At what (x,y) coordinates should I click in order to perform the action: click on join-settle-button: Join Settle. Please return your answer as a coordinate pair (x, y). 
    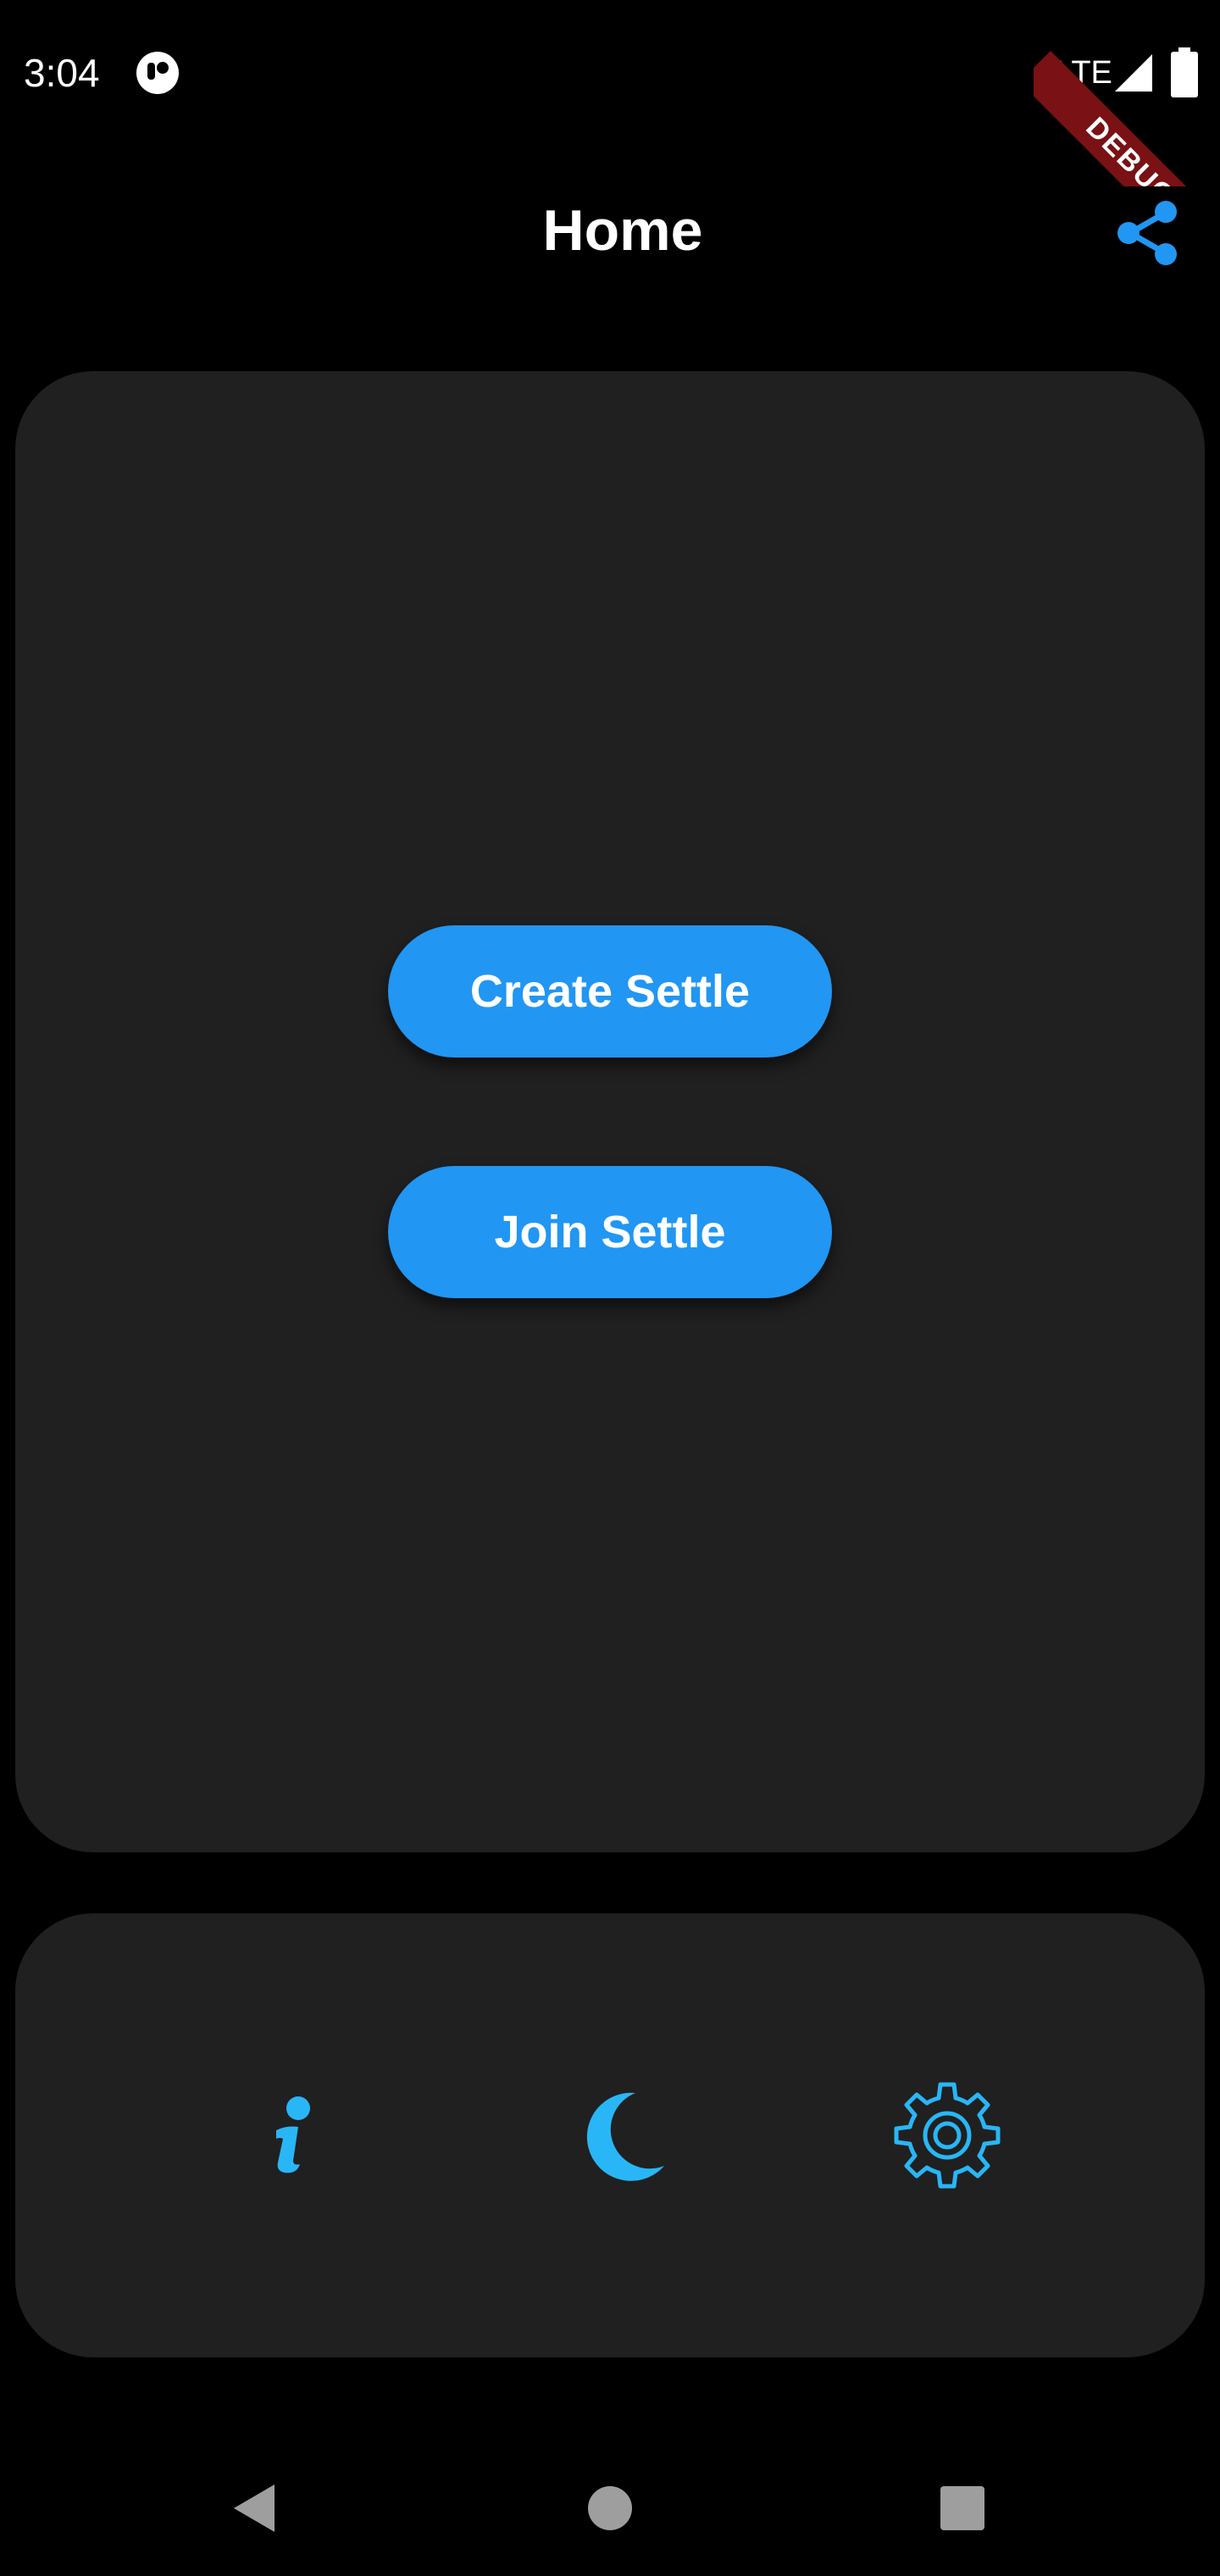
    Looking at the image, I should click on (610, 1232).